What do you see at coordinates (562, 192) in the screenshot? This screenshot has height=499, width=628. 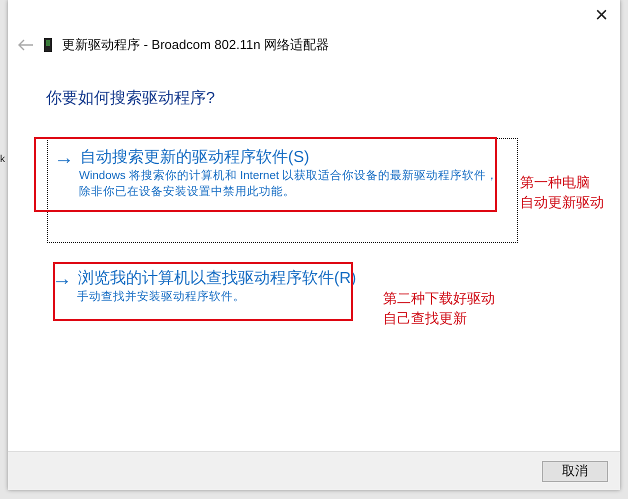 I see `annotation-text: 第一种电脑 自动更新驱动` at bounding box center [562, 192].